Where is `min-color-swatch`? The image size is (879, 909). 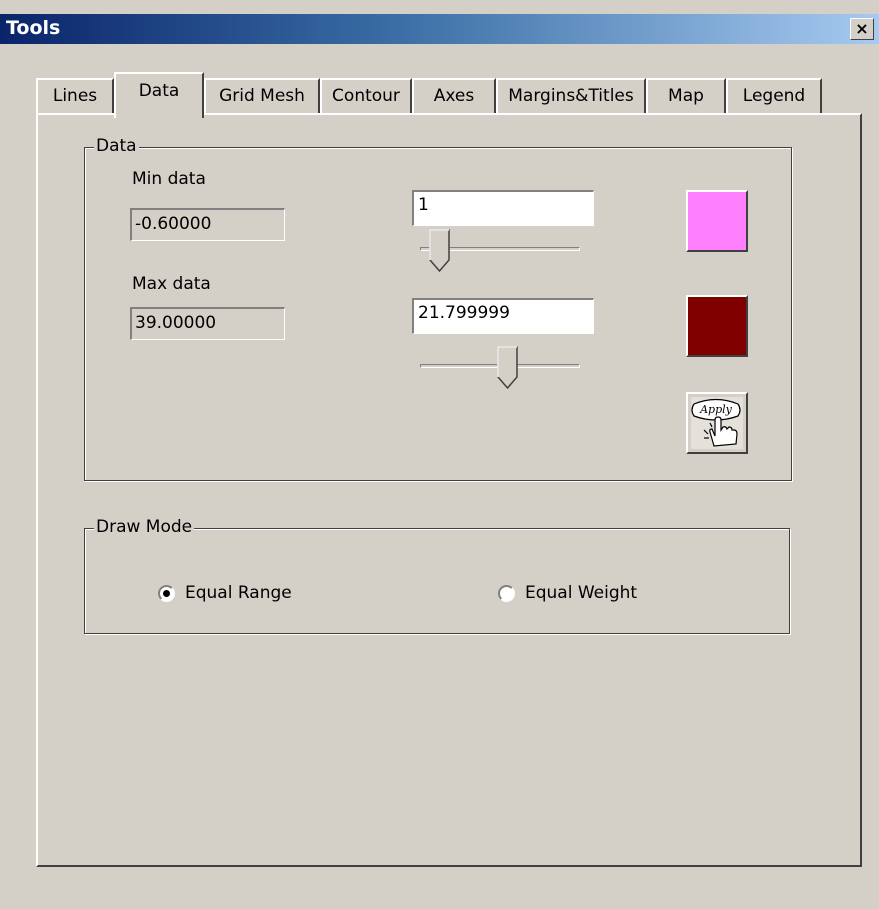 min-color-swatch is located at coordinates (717, 221).